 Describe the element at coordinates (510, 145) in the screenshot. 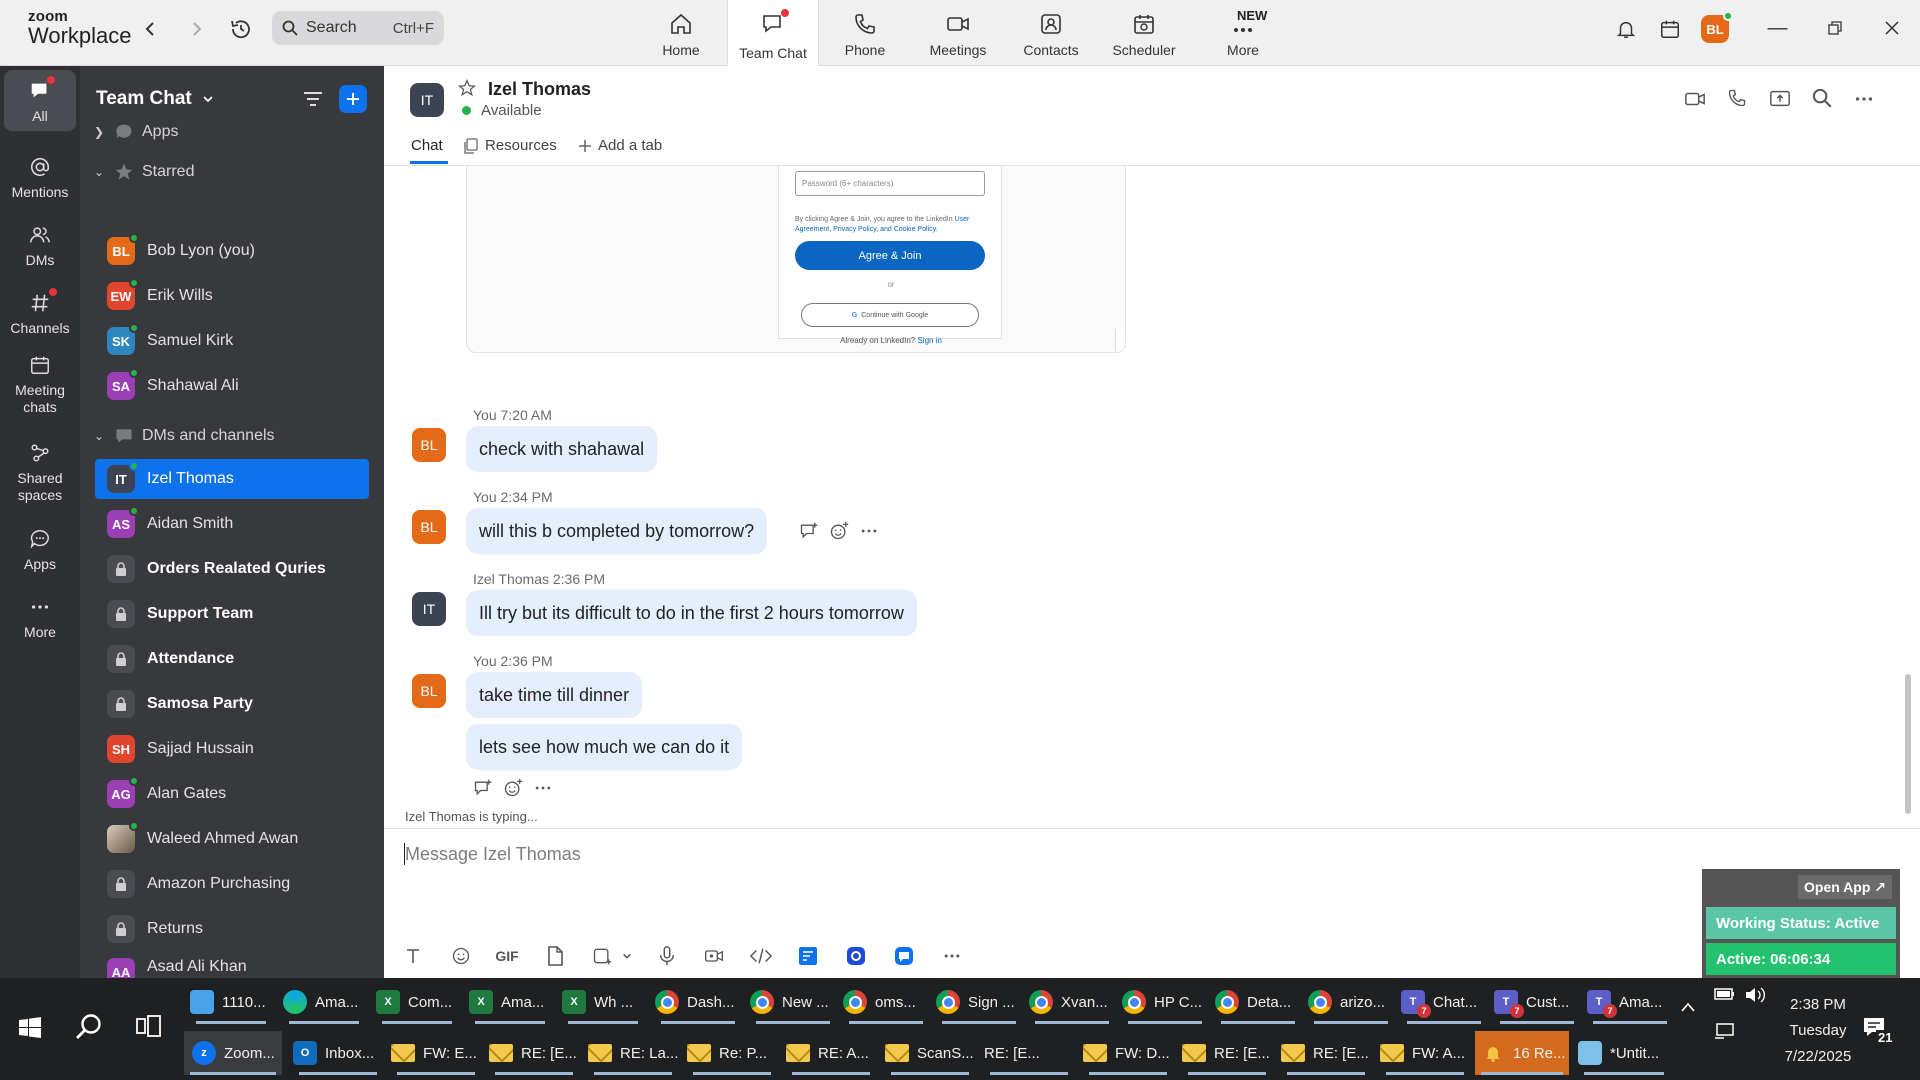

I see `tab-resources: Resources` at that location.